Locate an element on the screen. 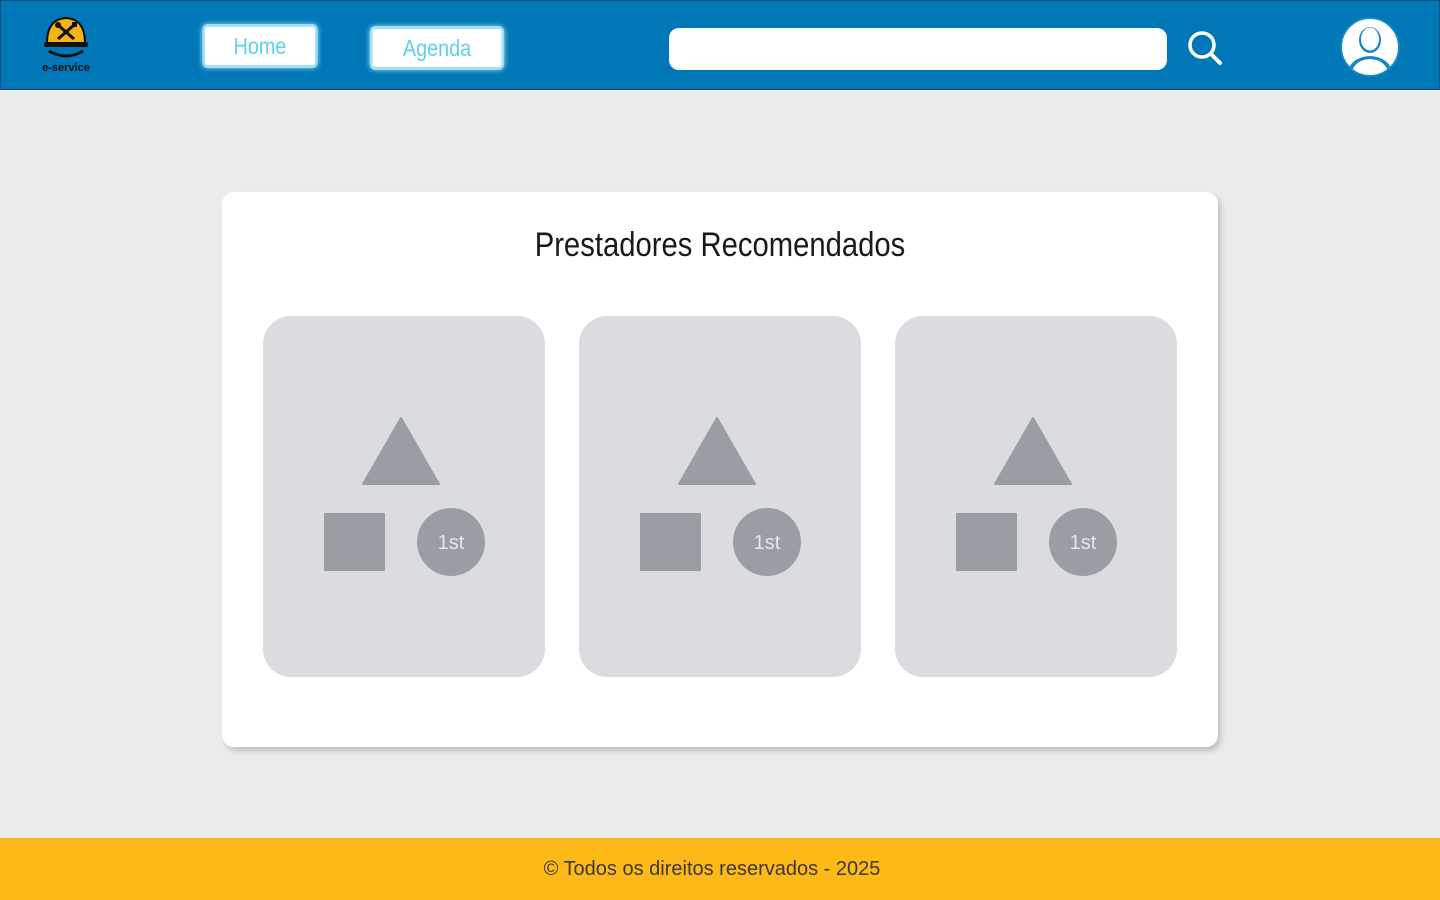 The height and width of the screenshot is (900, 1440). section-title: Prestadores Recomendados is located at coordinates (720, 245).